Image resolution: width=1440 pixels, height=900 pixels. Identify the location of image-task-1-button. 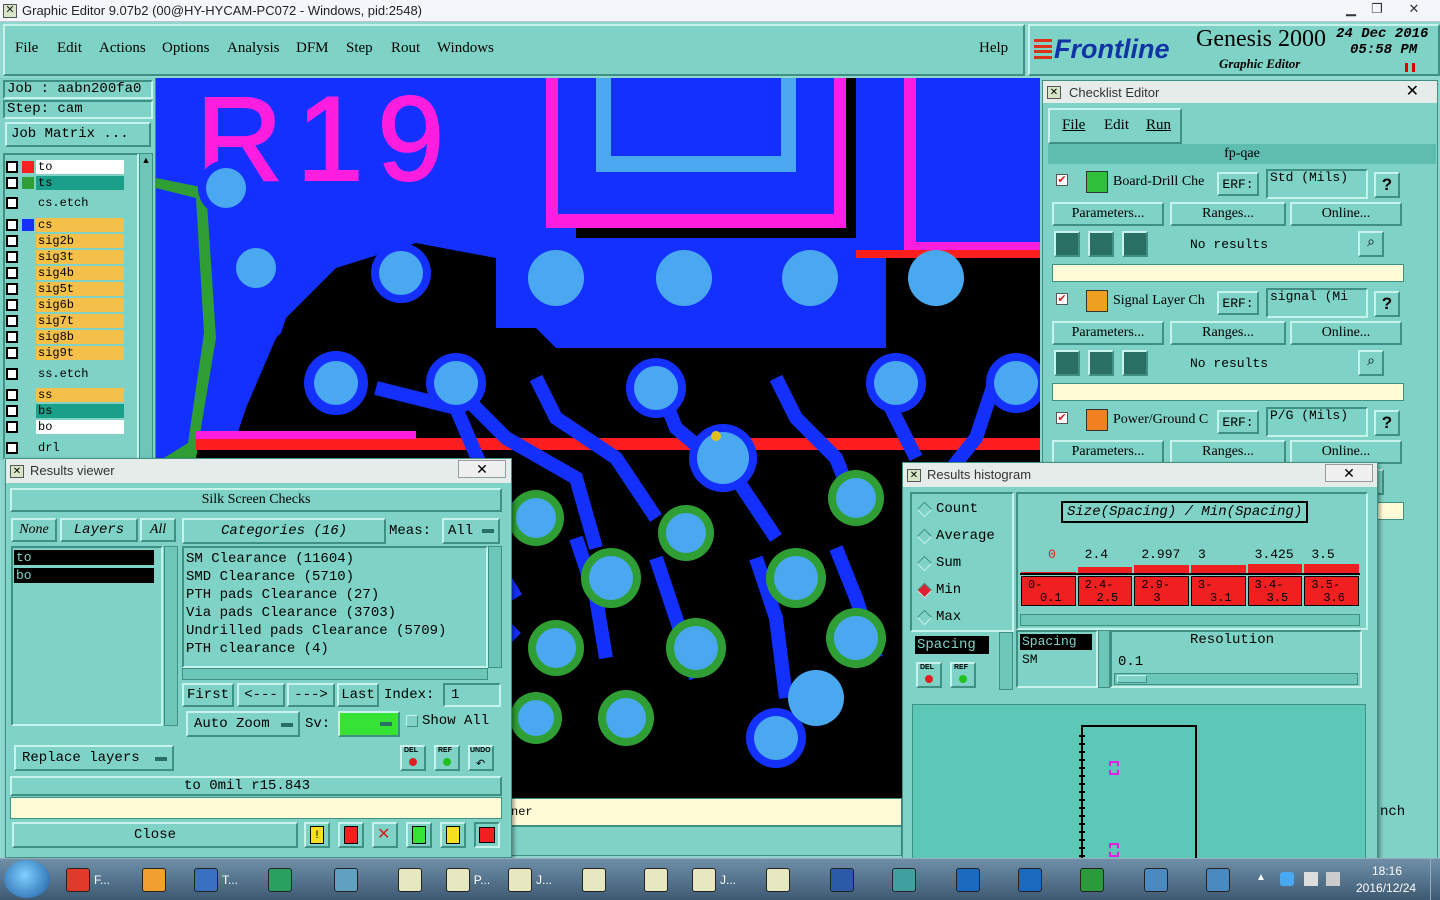
(1156, 880).